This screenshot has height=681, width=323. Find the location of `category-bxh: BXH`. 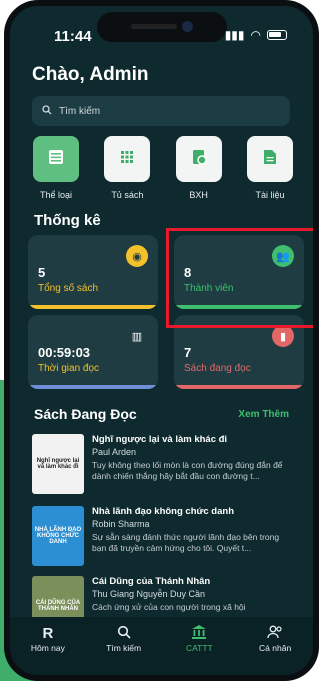

category-bxh: BXH is located at coordinates (199, 168).